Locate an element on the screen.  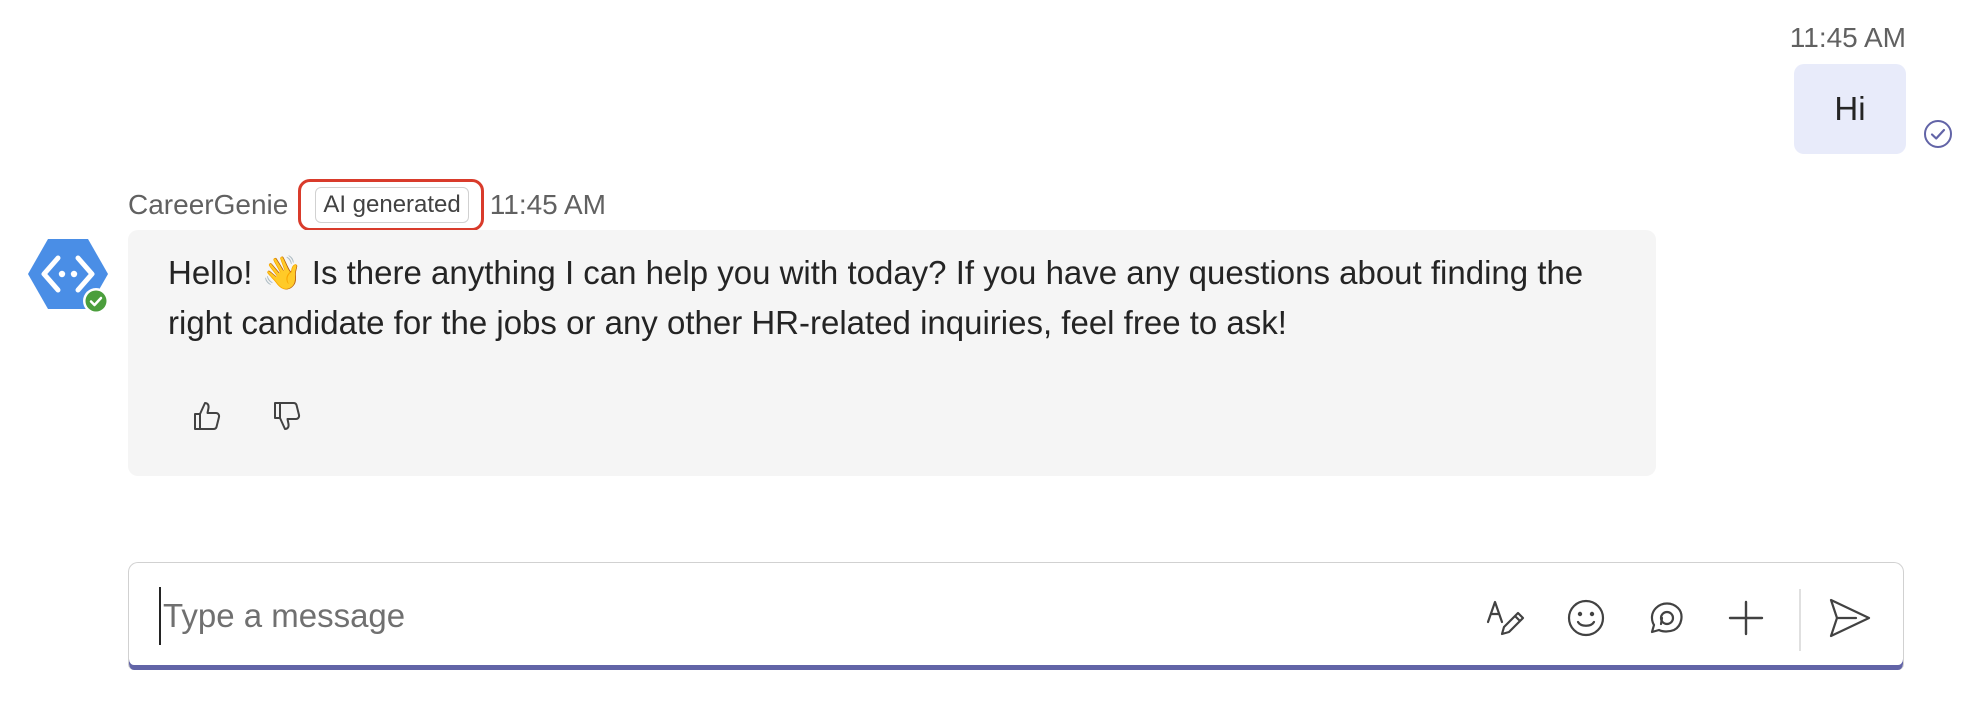
loop-icon is located at coordinates (1666, 618).